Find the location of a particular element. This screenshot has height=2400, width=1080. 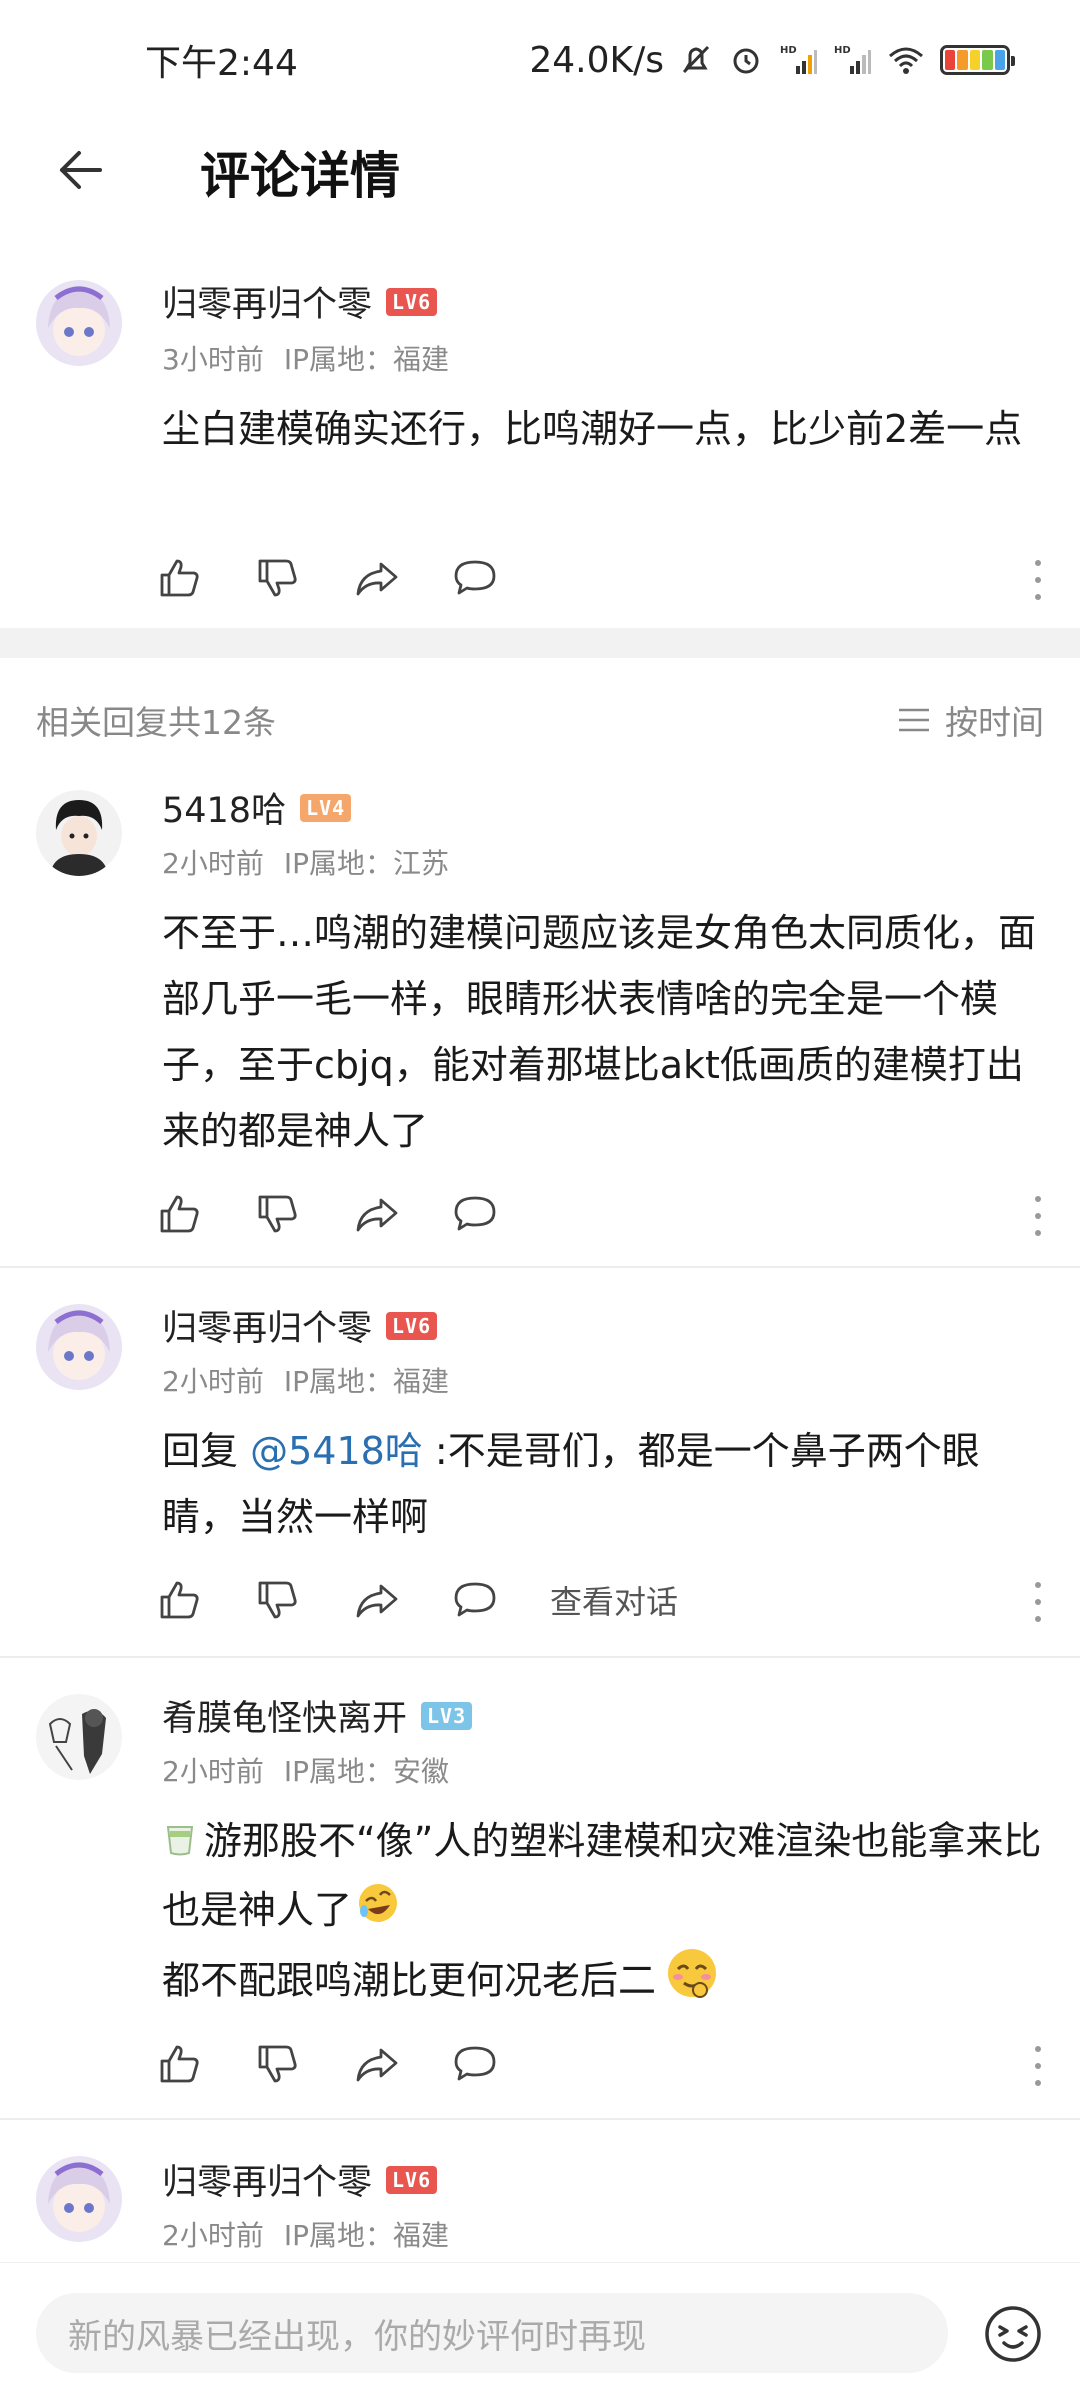

mute-bell-icon is located at coordinates (696, 60).